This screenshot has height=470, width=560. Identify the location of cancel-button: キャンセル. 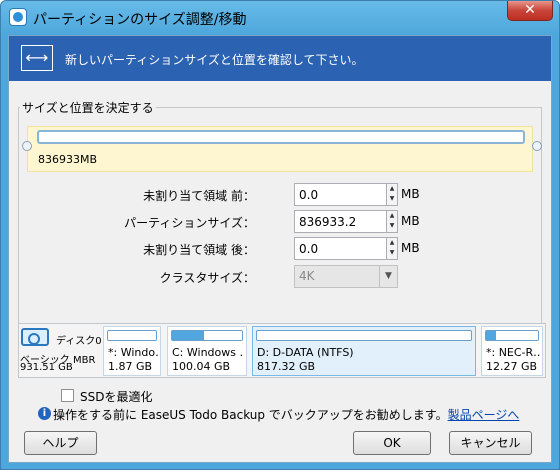
(490, 443).